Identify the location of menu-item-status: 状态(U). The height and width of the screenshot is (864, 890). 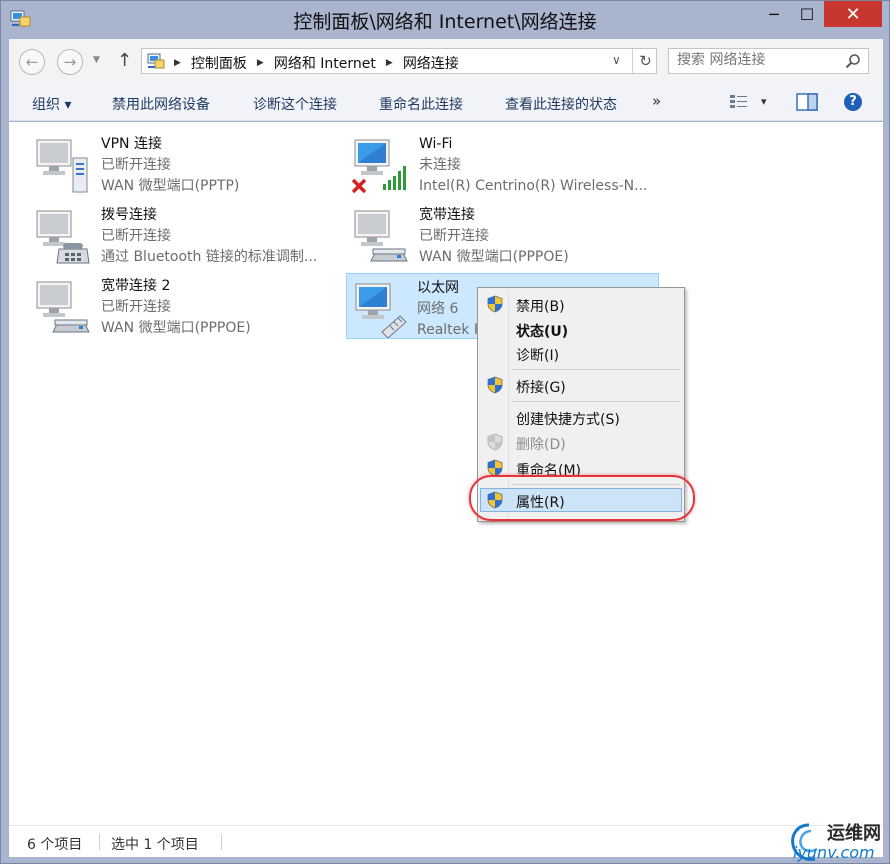
(581, 329).